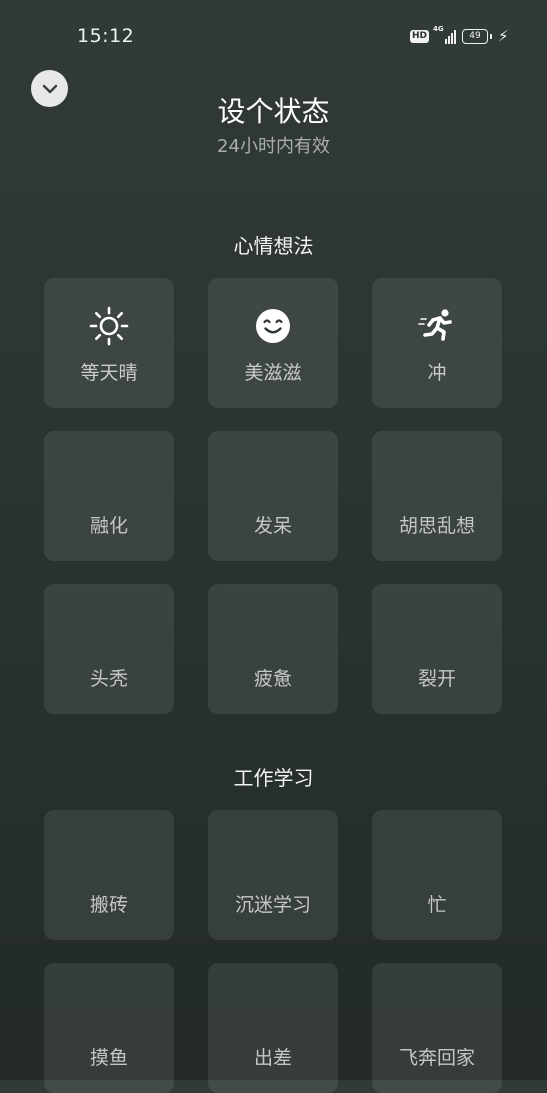  Describe the element at coordinates (437, 343) in the screenshot. I see `status-tile-rush: 冲` at that location.